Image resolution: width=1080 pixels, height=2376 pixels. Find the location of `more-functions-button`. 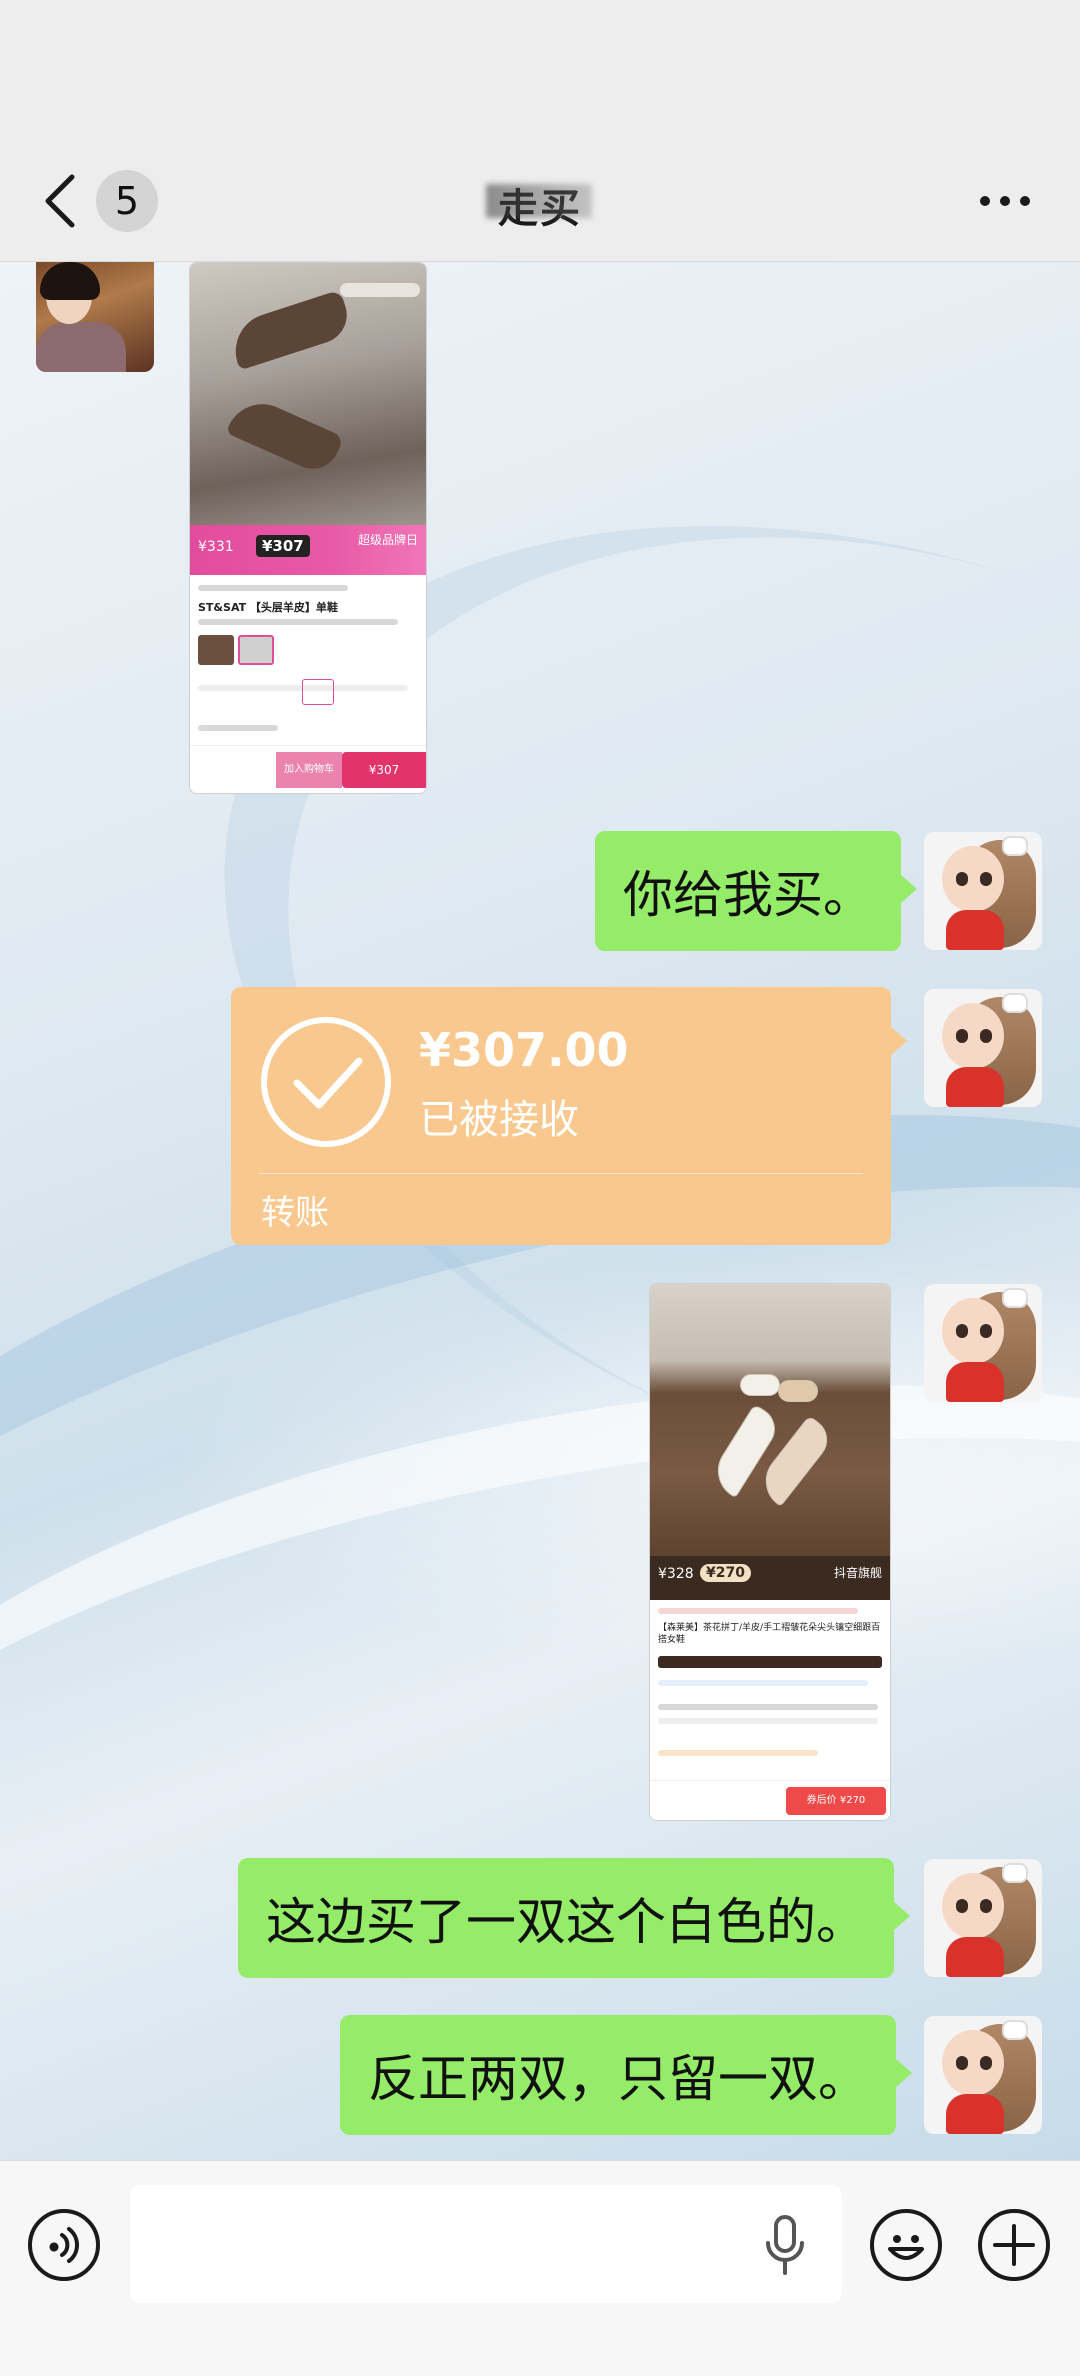

more-functions-button is located at coordinates (1014, 2245).